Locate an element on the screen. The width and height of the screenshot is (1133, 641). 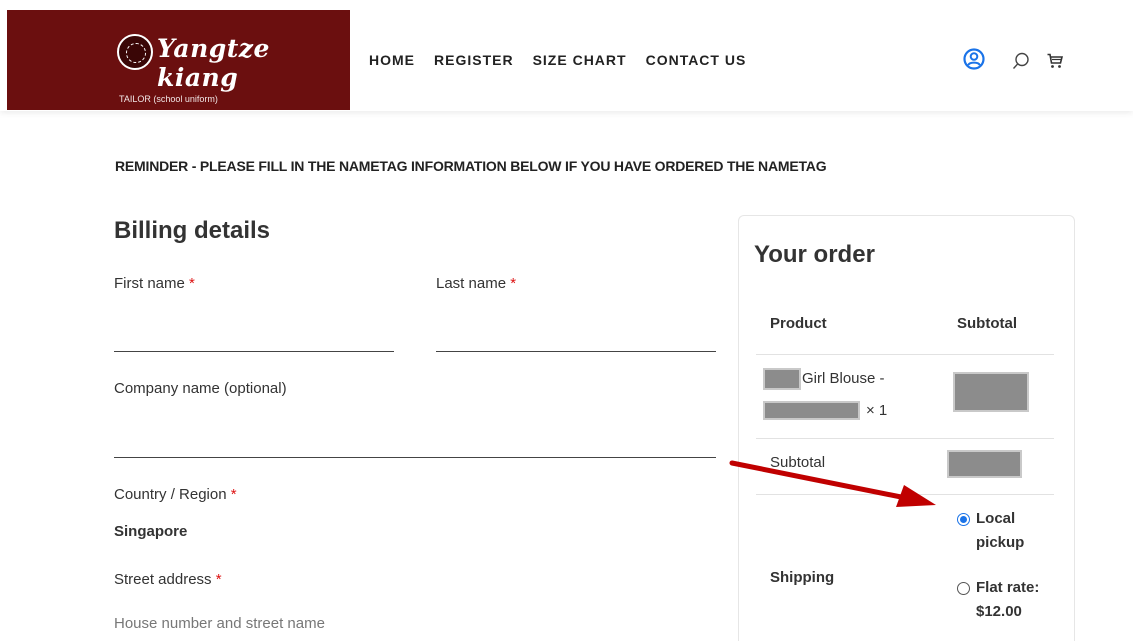
main-nav: HOME REGISTER SIZE CHART CONTACT US is located at coordinates (557, 60).